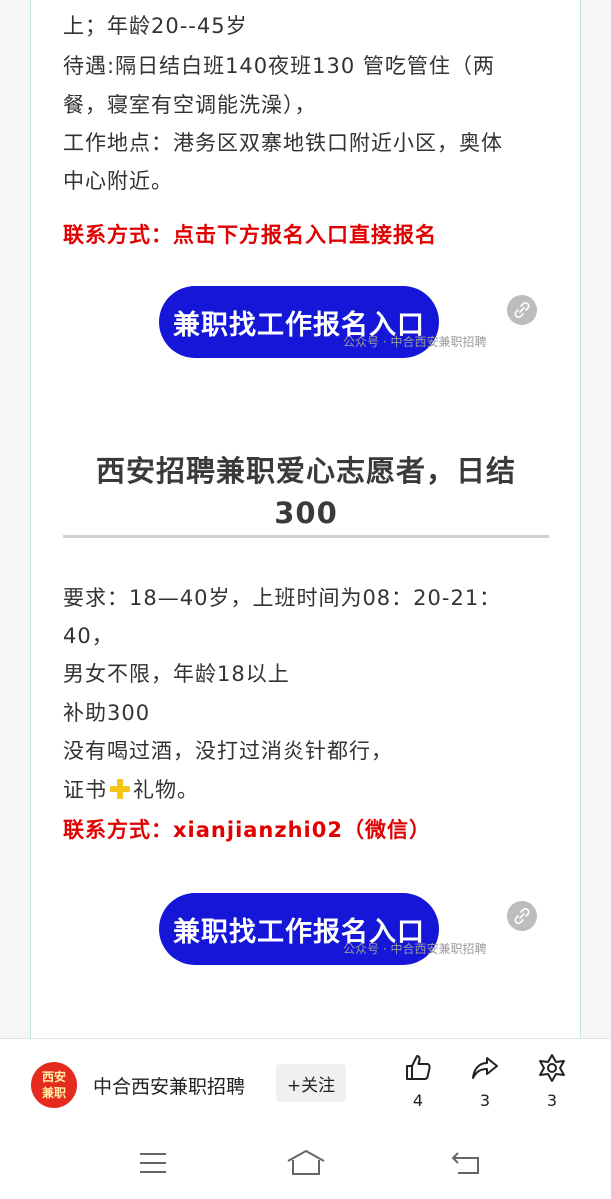 Image resolution: width=611 pixels, height=1199 pixels. I want to click on system-nav-bar, so click(305, 1163).